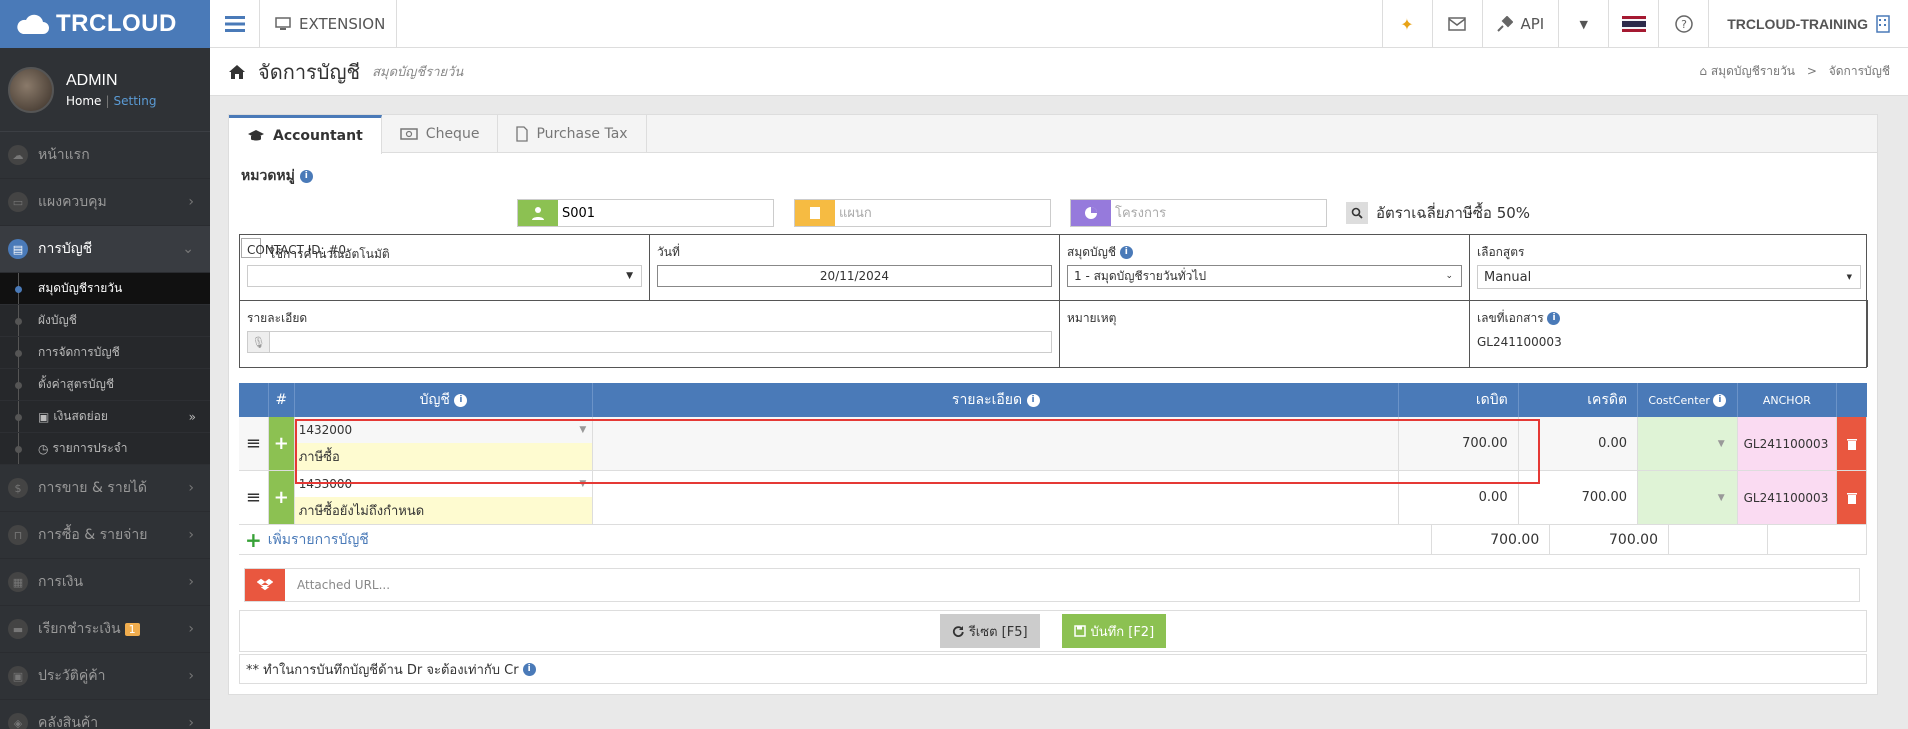  Describe the element at coordinates (105, 24) in the screenshot. I see `brand-logo: TRCLOUD` at that location.